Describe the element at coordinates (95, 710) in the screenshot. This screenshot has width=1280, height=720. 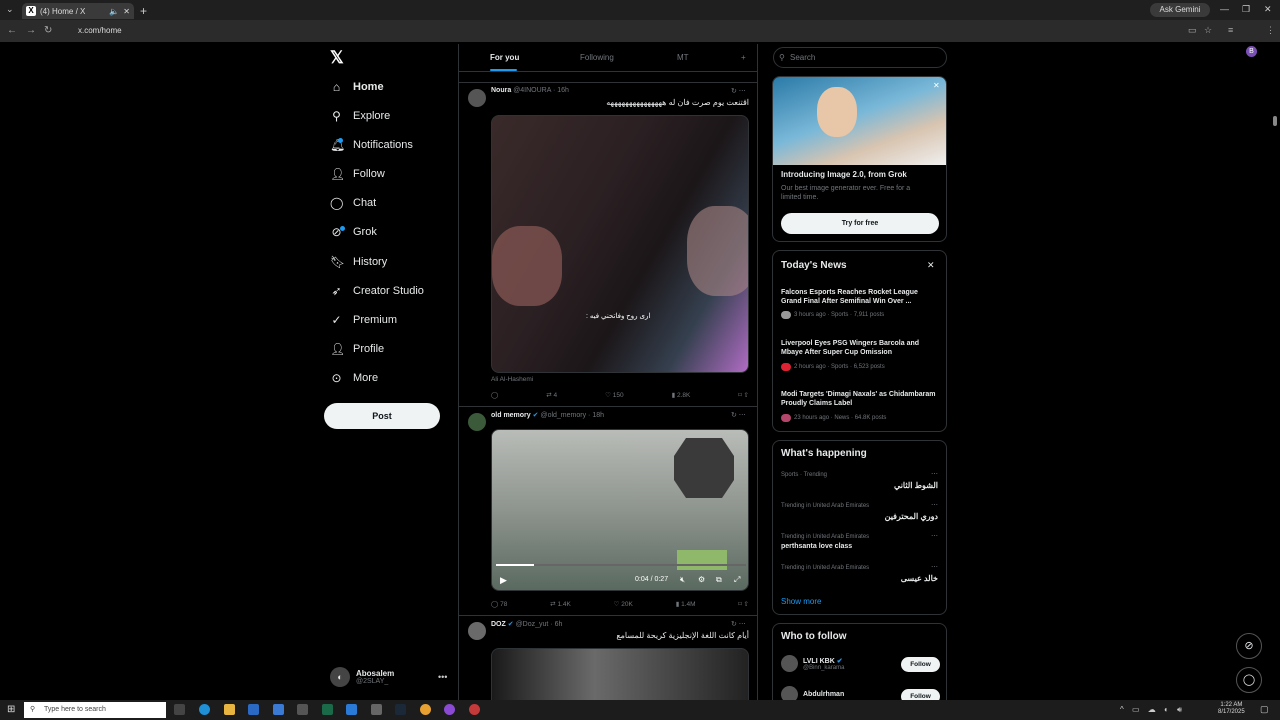
I see `taskbar-search: ⚲ Type here to search` at that location.